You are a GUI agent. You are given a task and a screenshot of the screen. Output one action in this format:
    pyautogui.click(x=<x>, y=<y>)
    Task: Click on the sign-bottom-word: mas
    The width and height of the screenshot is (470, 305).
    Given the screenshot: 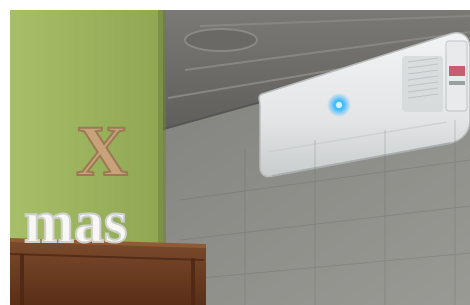 What is the action you would take?
    pyautogui.click(x=75, y=222)
    